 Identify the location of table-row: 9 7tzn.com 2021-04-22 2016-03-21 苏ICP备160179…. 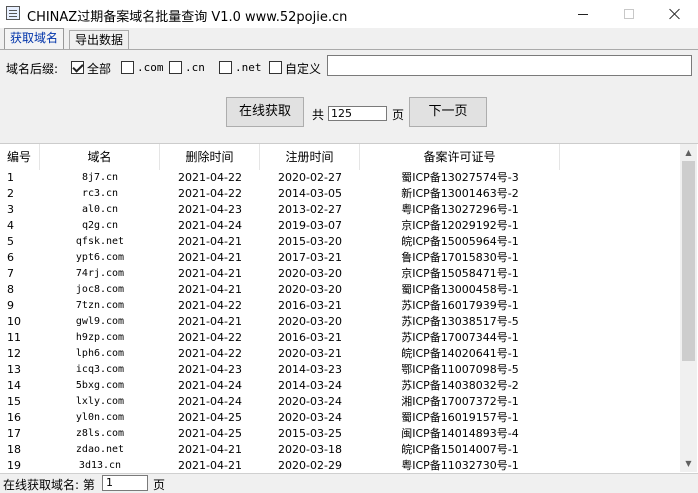
(340, 306).